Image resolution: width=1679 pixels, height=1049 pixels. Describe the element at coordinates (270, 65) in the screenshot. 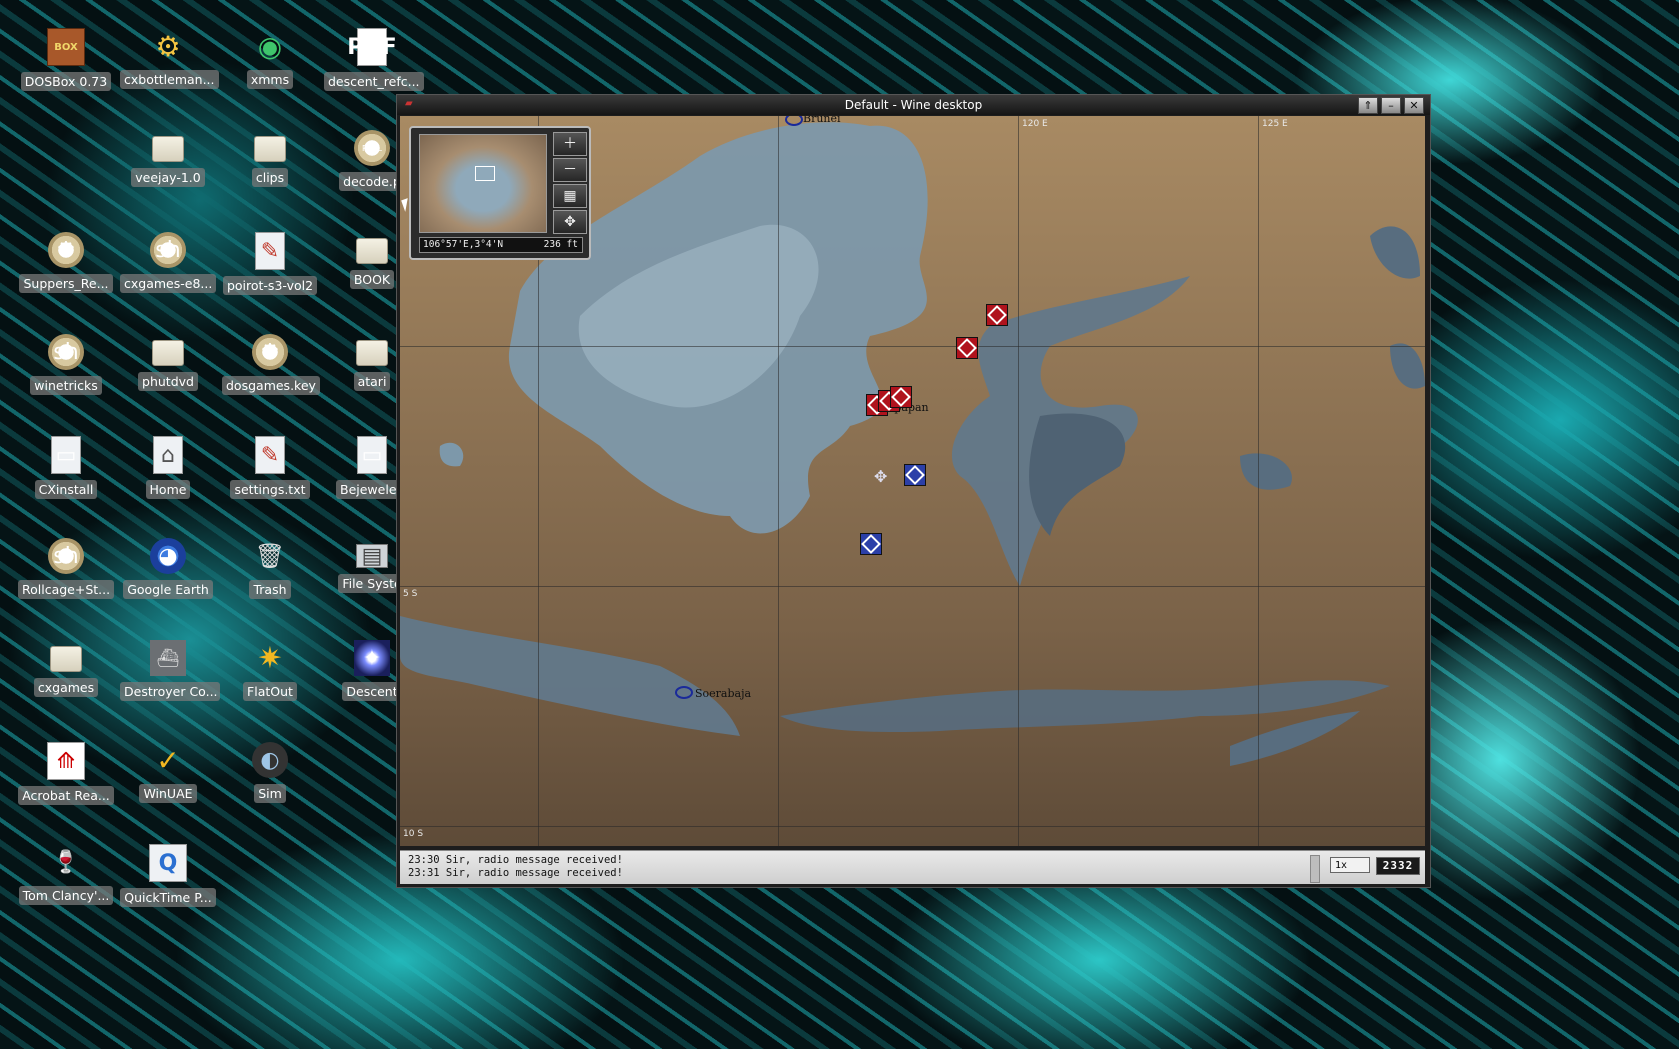

I see `desktop-icon-xmms: ◉ xmms` at that location.